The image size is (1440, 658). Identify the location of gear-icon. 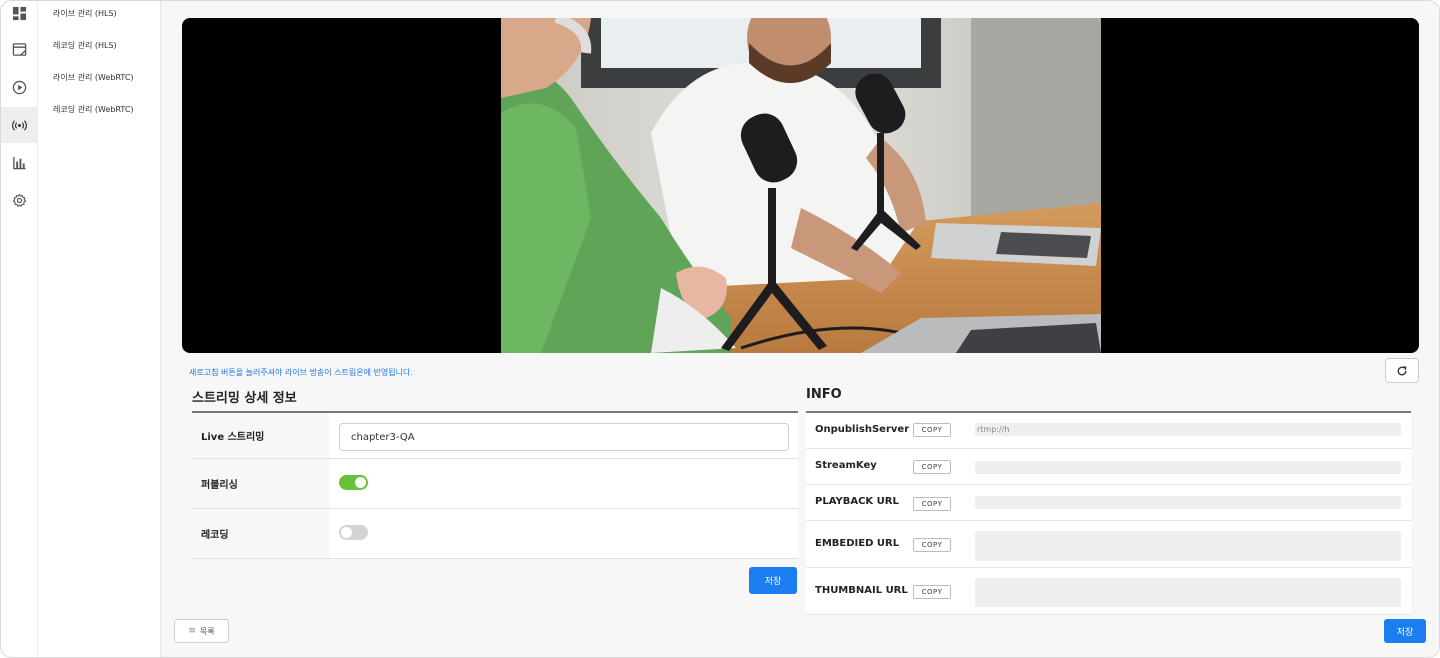
(19, 200).